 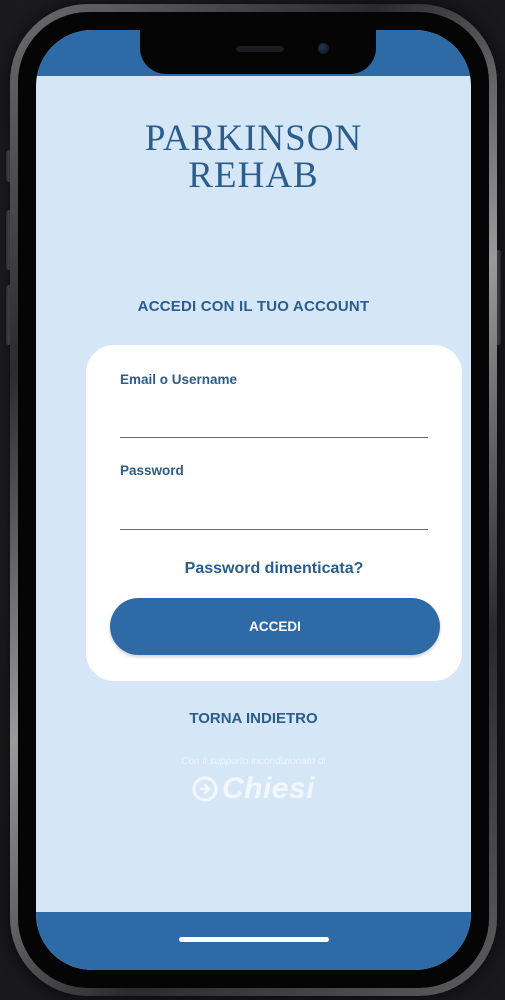 What do you see at coordinates (253, 175) in the screenshot?
I see `logo-line-2: REHAB` at bounding box center [253, 175].